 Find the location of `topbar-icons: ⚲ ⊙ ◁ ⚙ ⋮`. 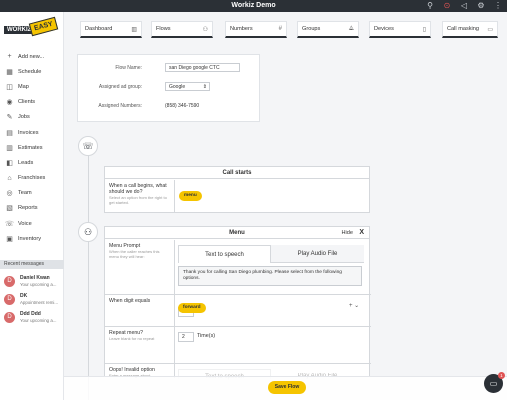

topbar-icons: ⚲ ⊙ ◁ ⚙ ⋮ is located at coordinates (464, 6).